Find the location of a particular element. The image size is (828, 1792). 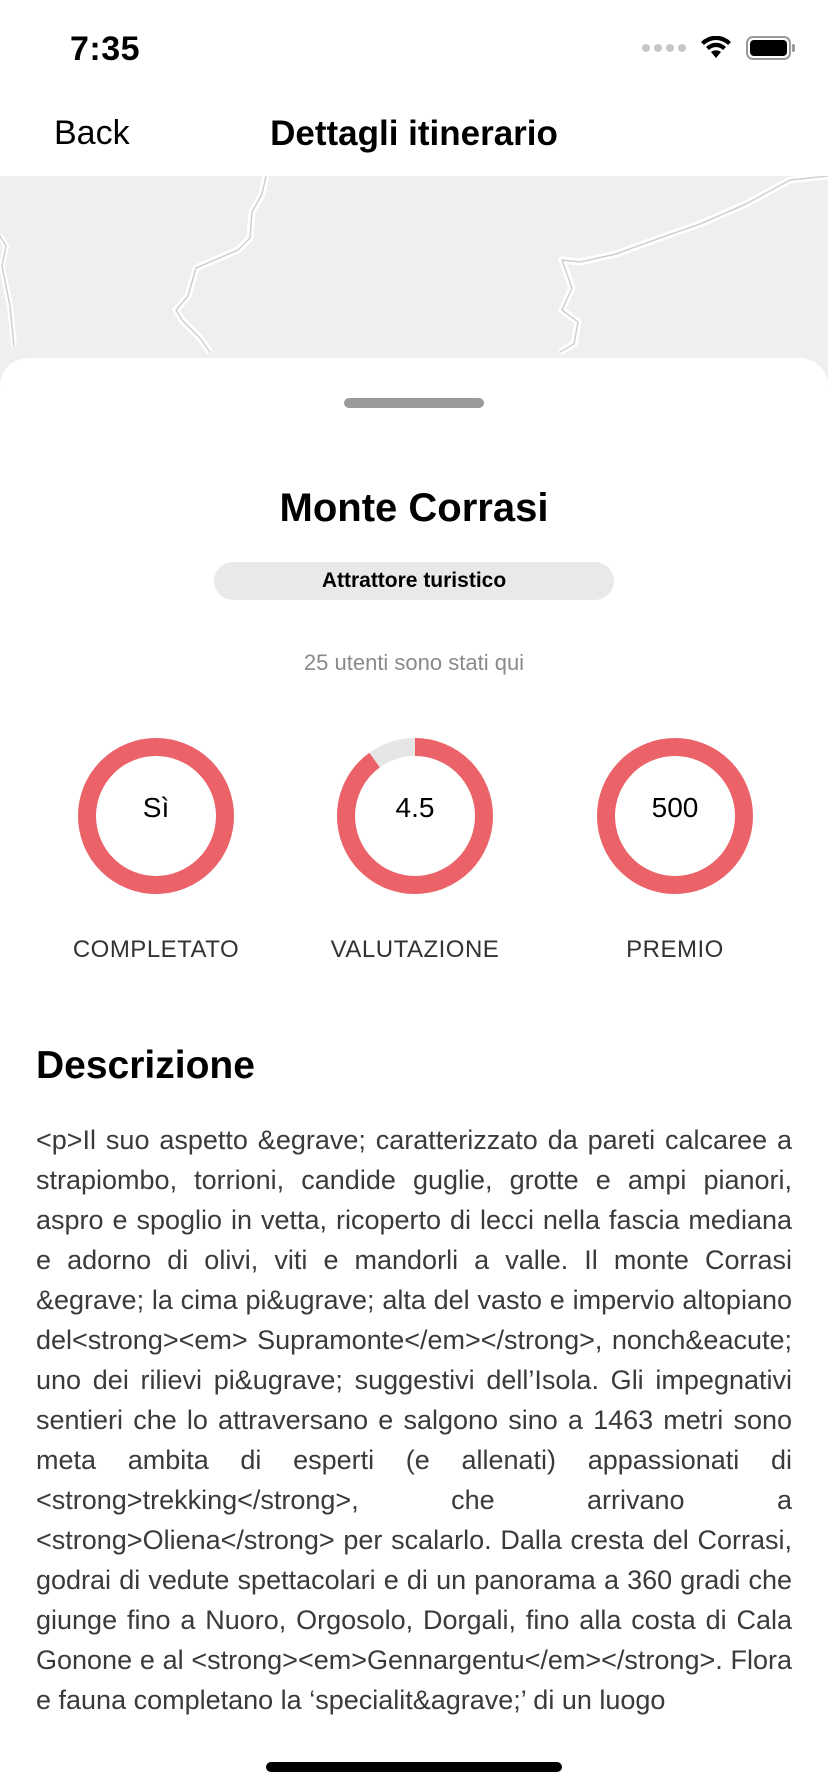

reward-value: 500 is located at coordinates (675, 807).